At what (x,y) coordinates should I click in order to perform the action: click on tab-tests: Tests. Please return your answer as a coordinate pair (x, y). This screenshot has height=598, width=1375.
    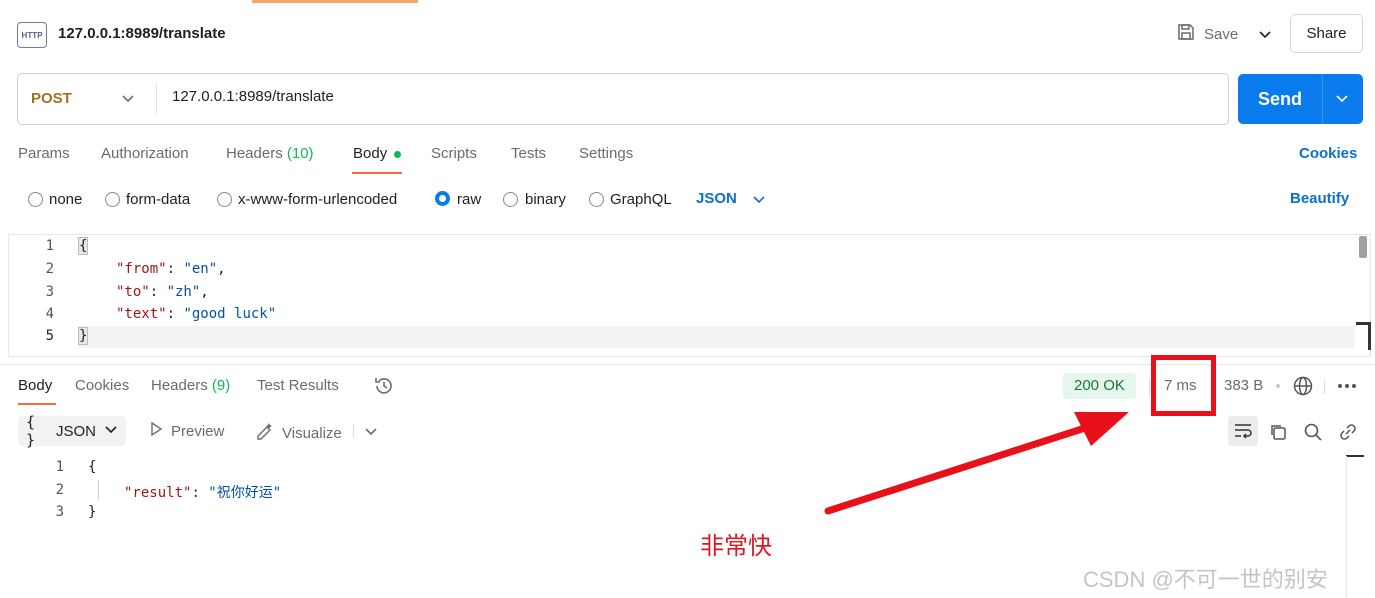
    Looking at the image, I should click on (528, 153).